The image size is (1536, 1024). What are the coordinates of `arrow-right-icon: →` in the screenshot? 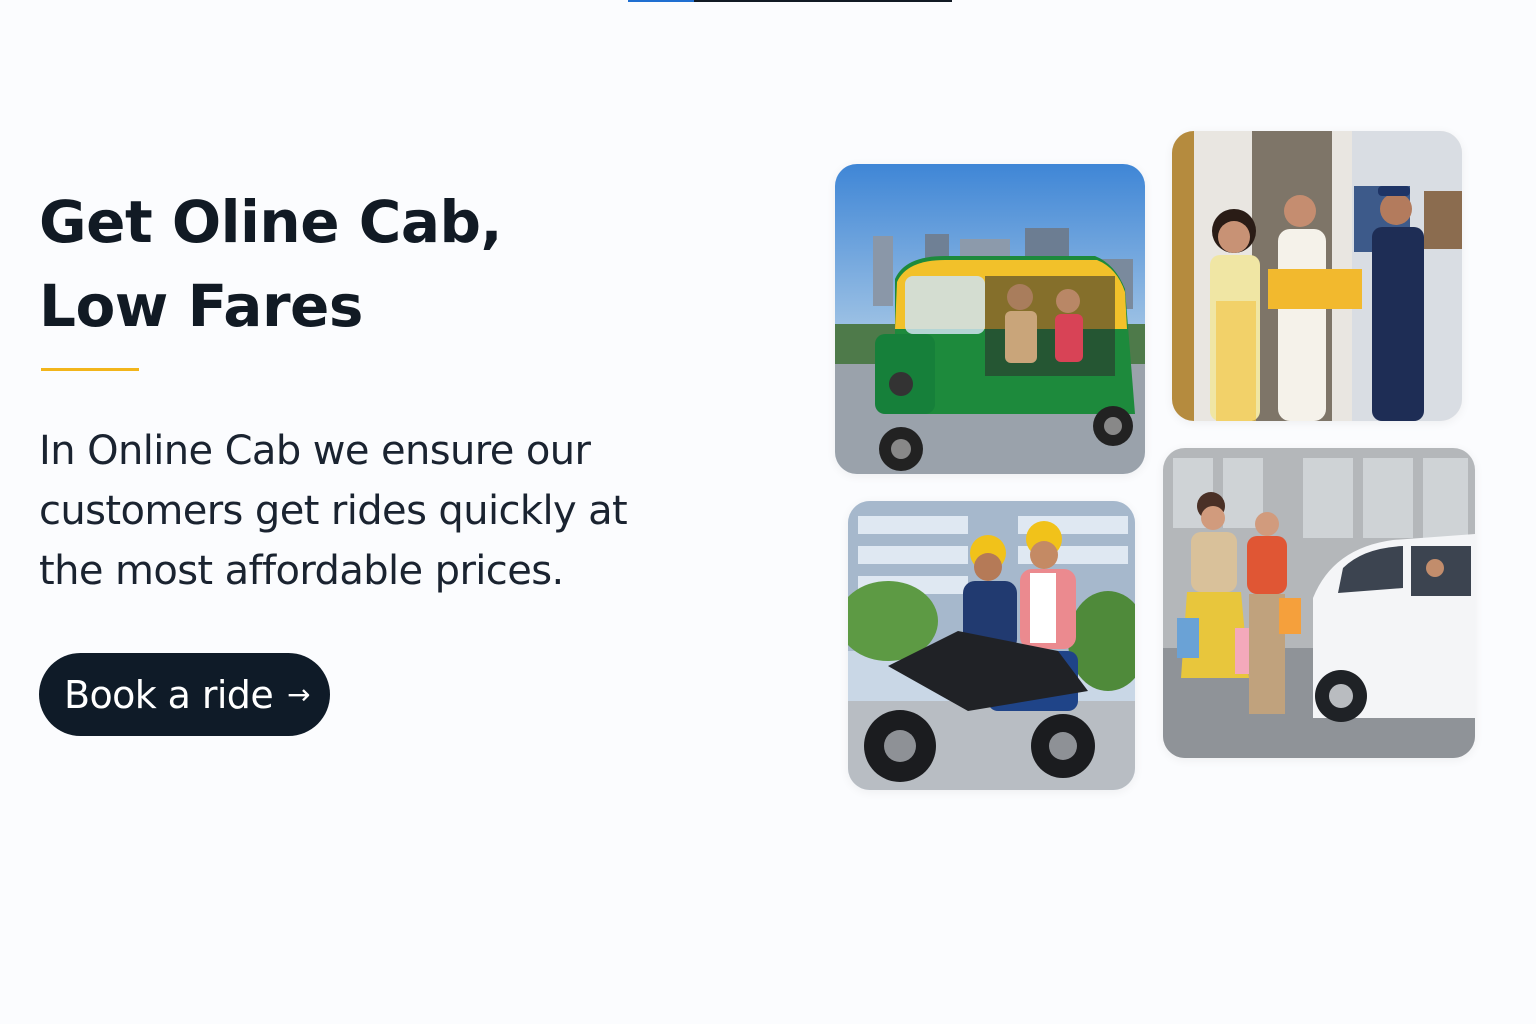 It's located at (298, 694).